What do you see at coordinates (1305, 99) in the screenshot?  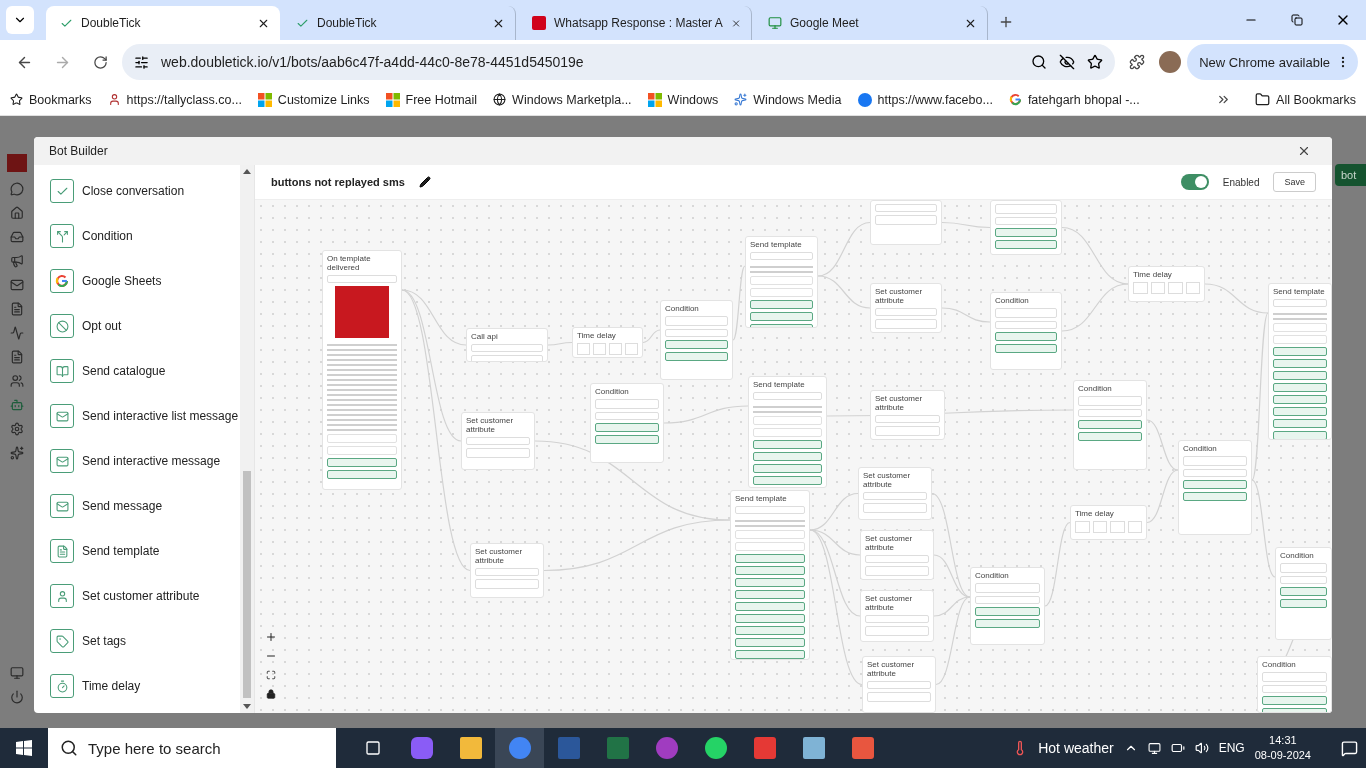 I see `all-bookmarks-link: All Bookmarks` at bounding box center [1305, 99].